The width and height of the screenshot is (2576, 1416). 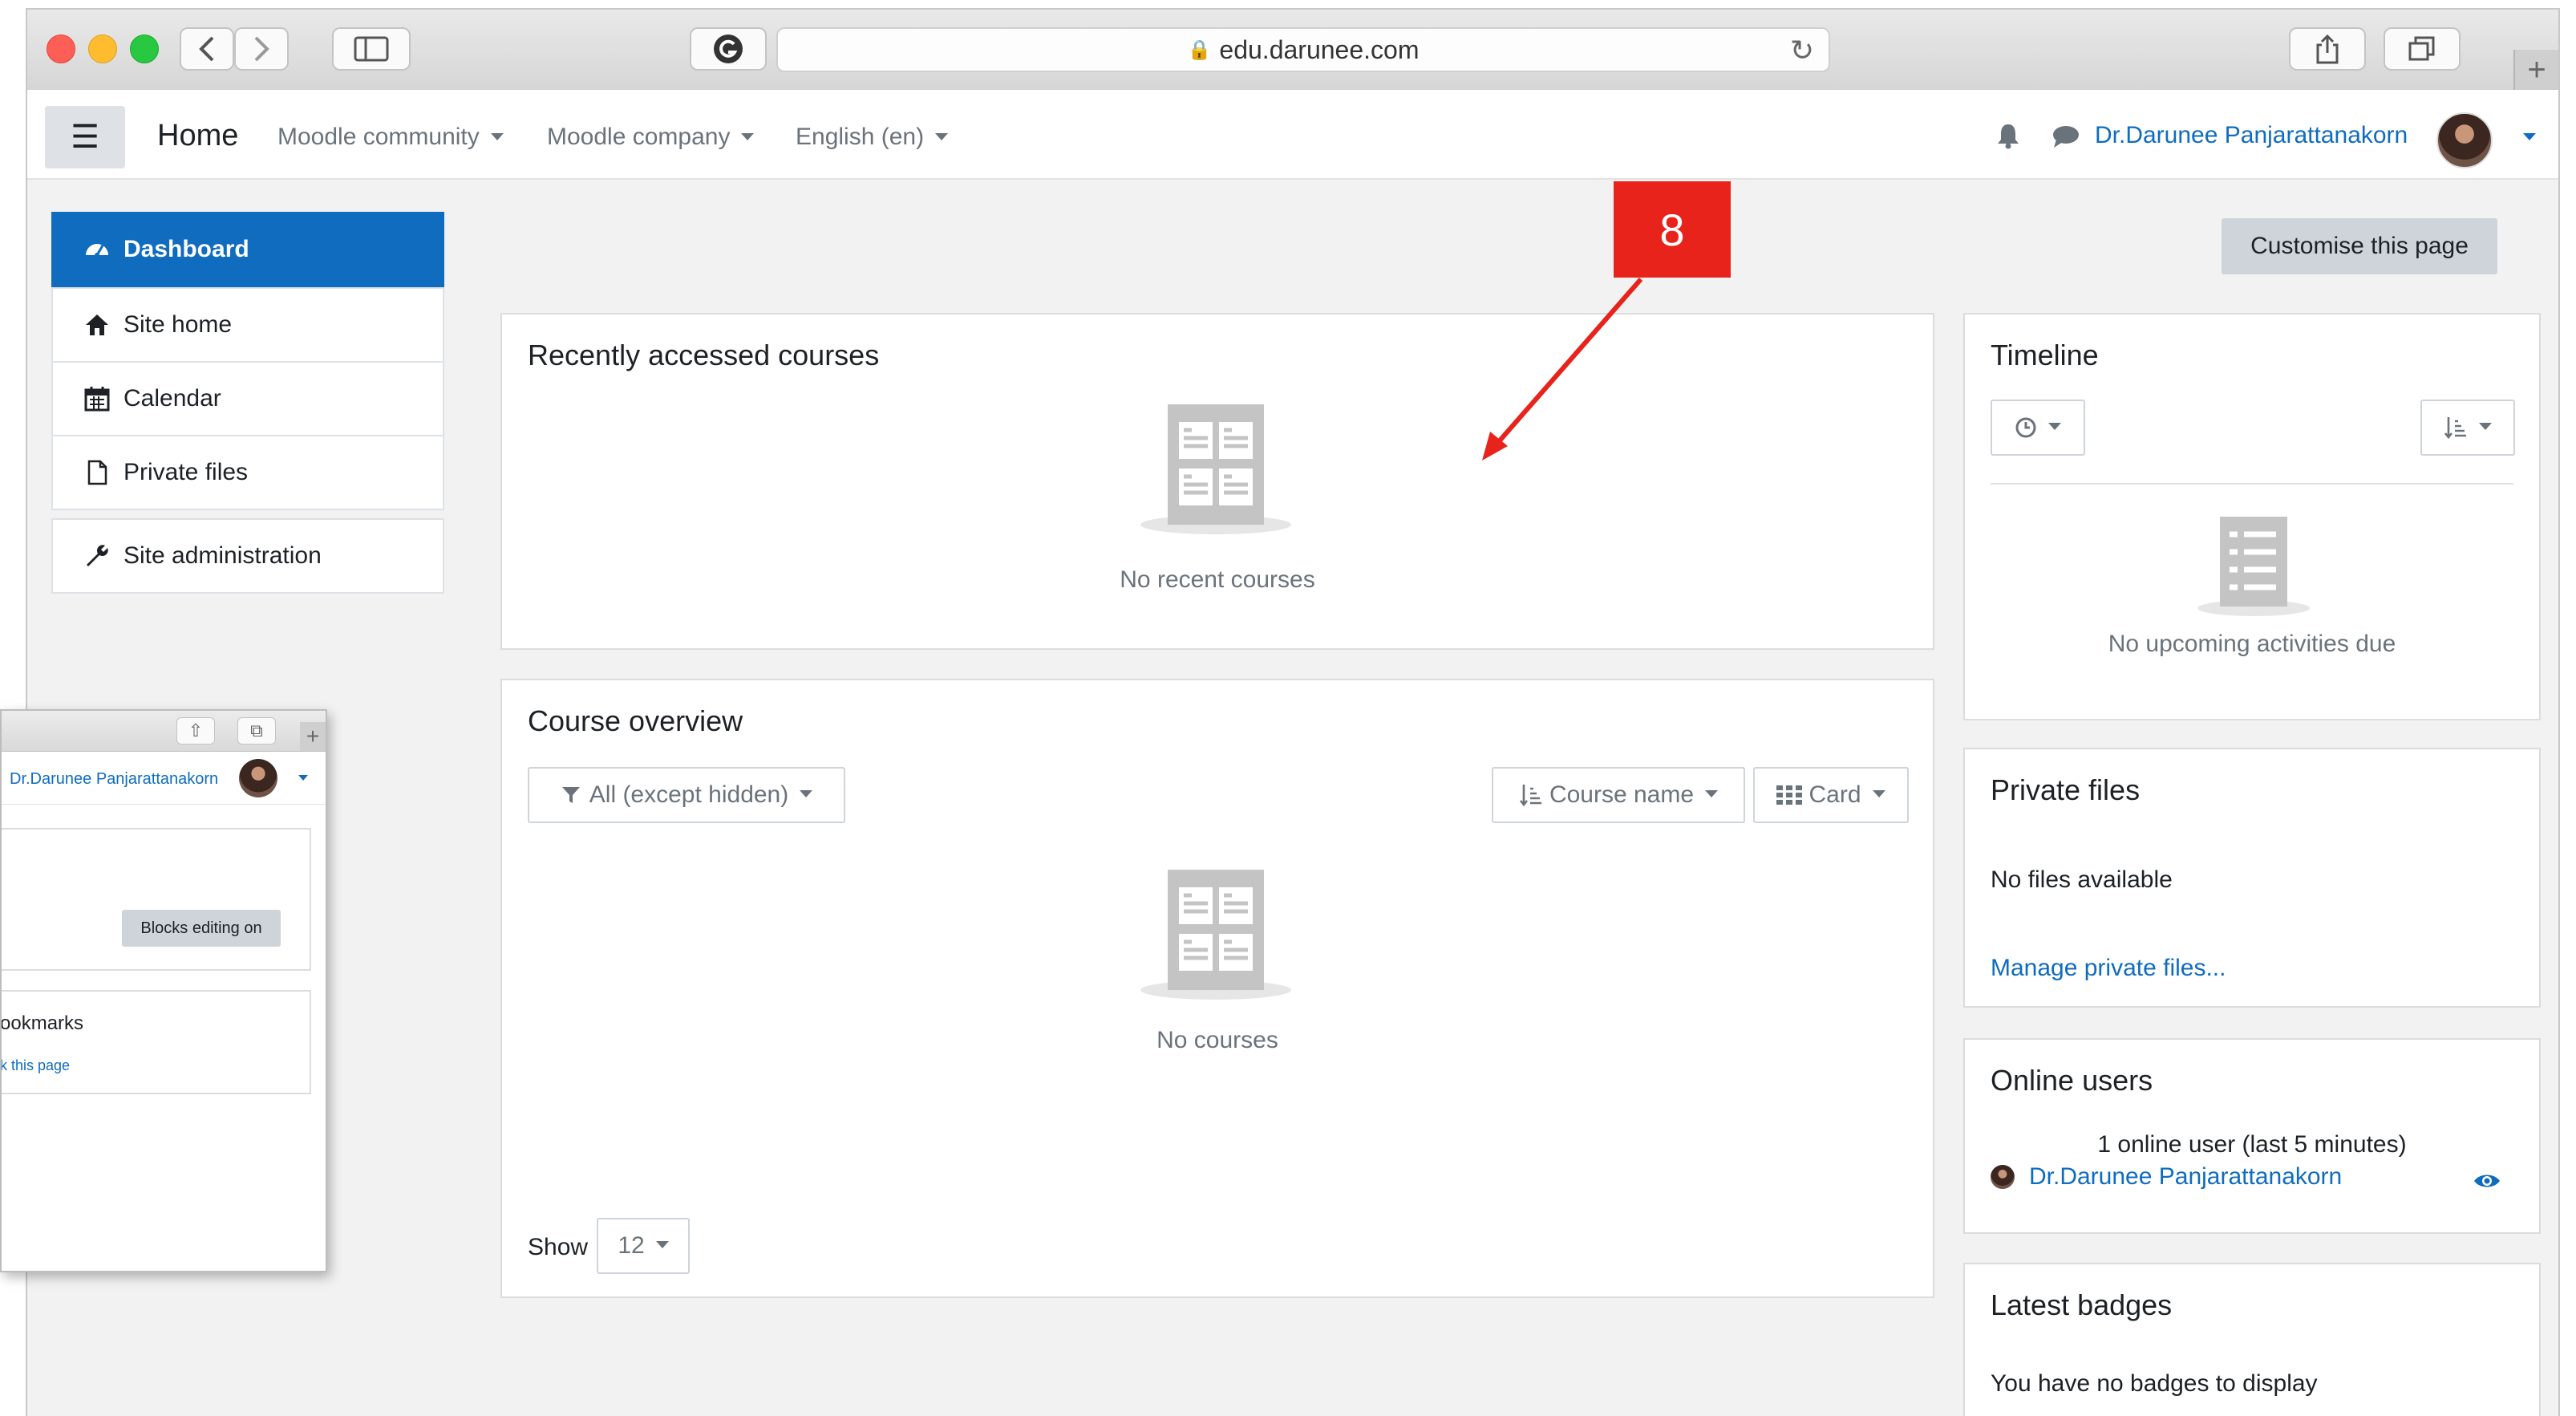 What do you see at coordinates (2185, 1177) in the screenshot?
I see `online-user-link: Dr.Darunee Panjarattanakorn` at bounding box center [2185, 1177].